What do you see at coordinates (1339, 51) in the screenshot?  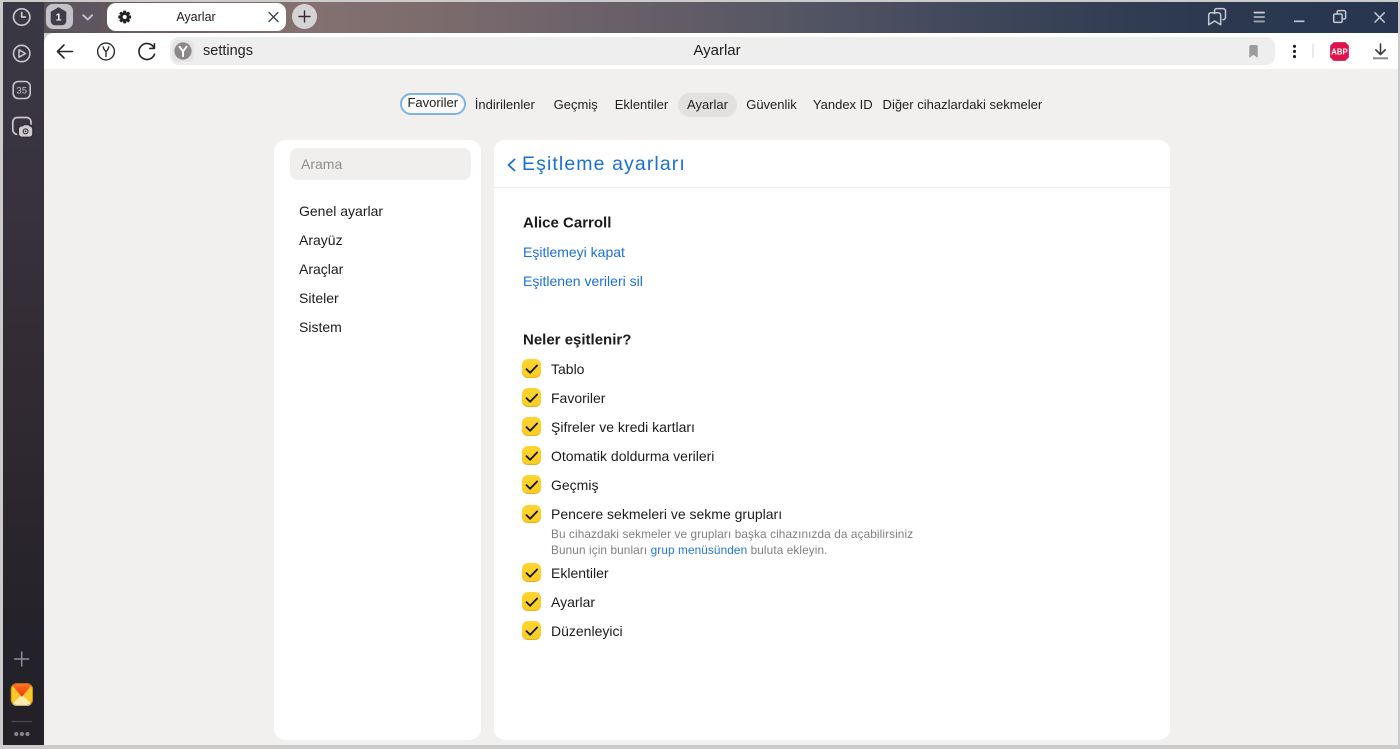 I see `svg-text: ABP` at bounding box center [1339, 51].